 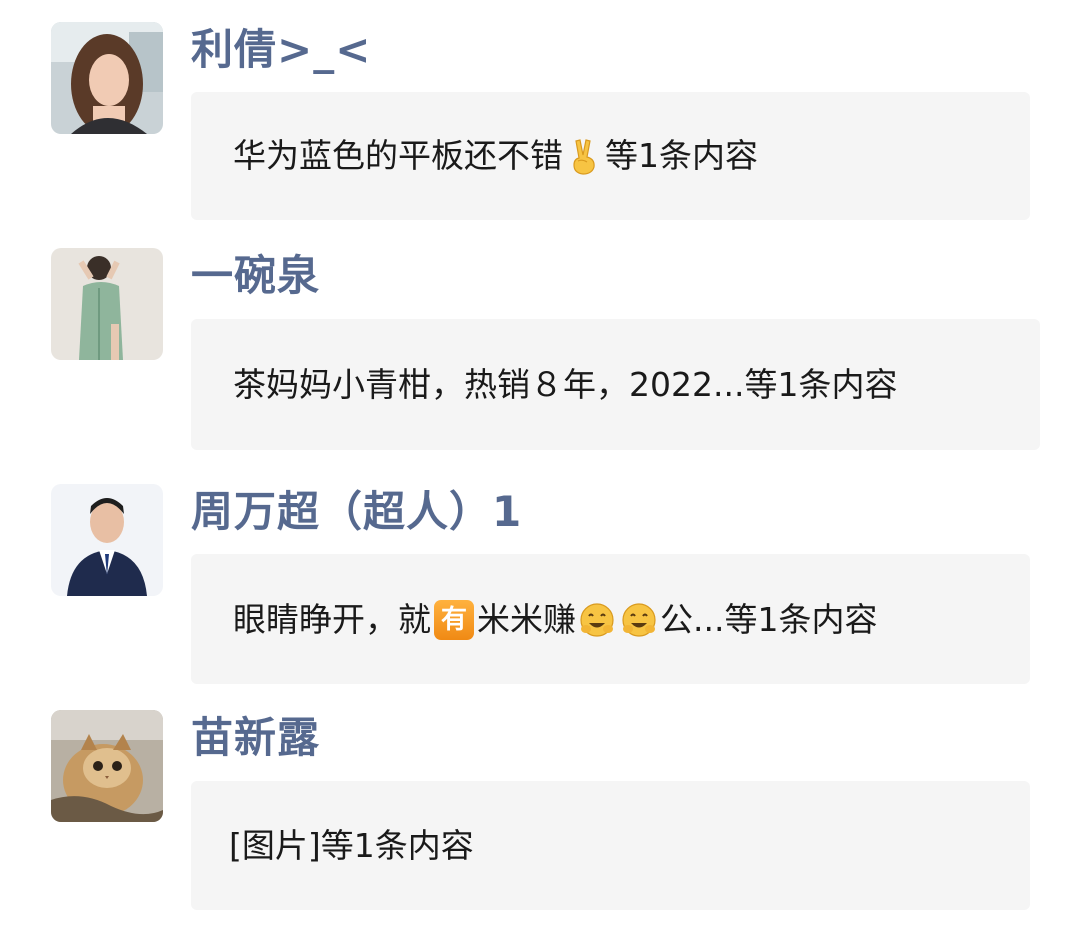 I want to click on preview-text-content: 茶妈妈小青柑，热销８年，2022...等1条内容, so click(x=565, y=384).